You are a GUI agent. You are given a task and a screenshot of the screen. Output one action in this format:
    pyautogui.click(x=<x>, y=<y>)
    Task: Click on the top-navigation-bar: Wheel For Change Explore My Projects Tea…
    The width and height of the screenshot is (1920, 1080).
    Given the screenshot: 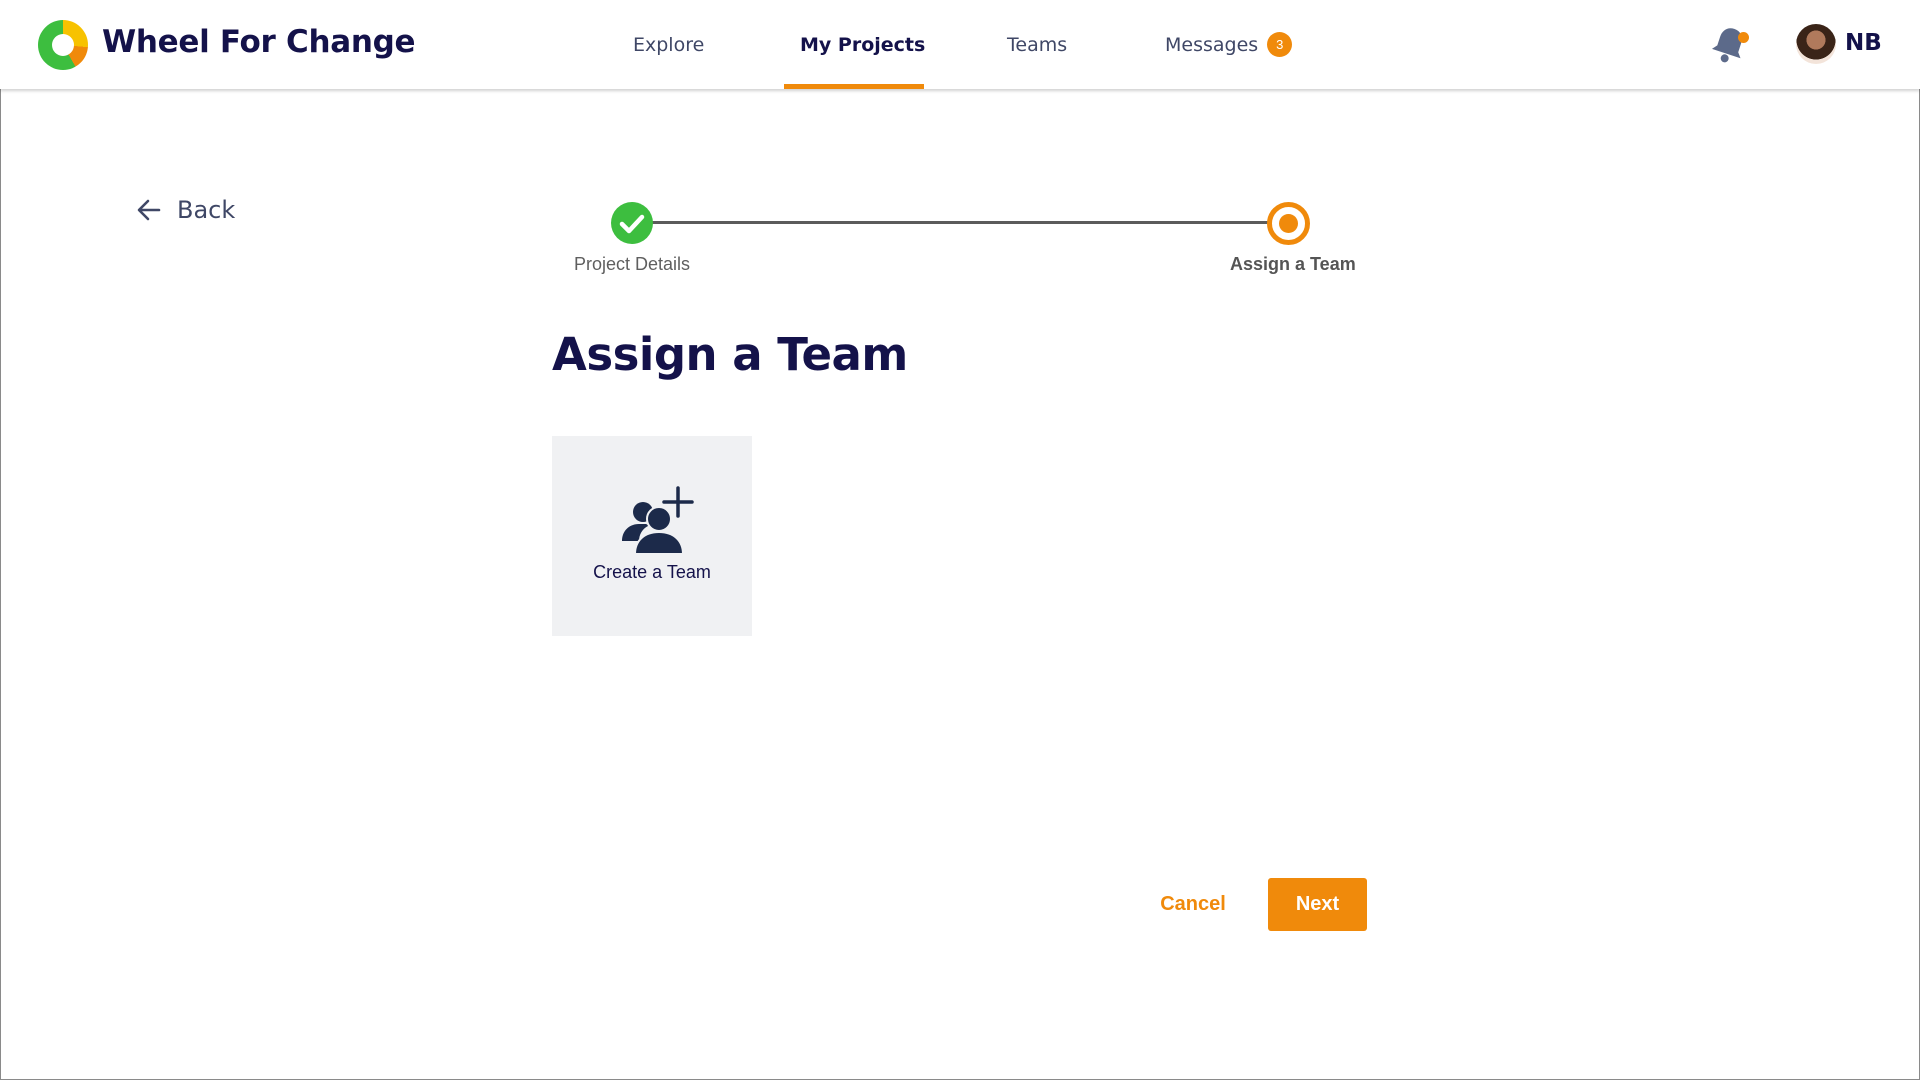 What is the action you would take?
    pyautogui.click(x=960, y=44)
    